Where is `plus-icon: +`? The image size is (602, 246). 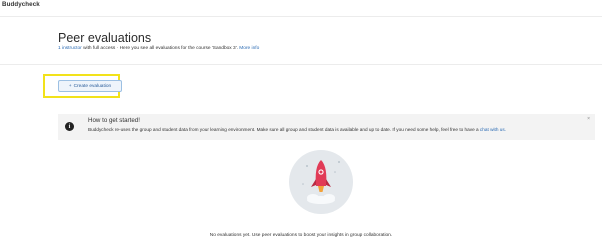
plus-icon: + is located at coordinates (70, 86).